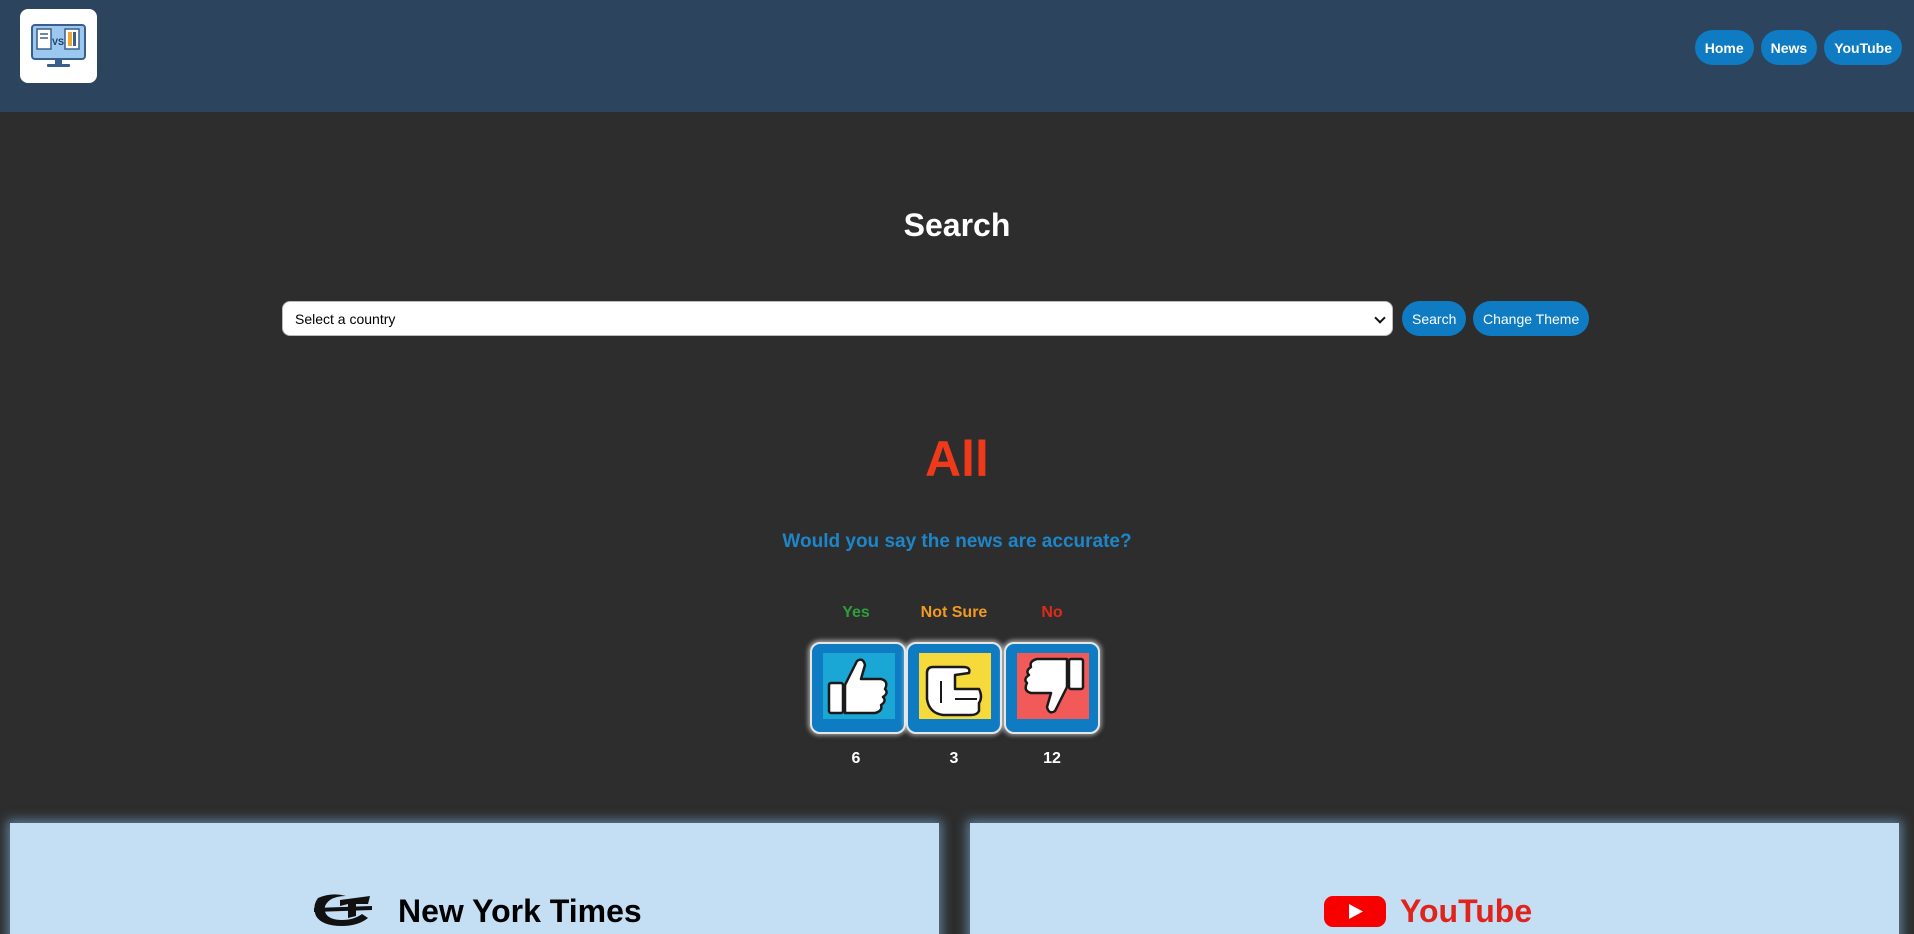 The height and width of the screenshot is (934, 1914). I want to click on monitor-versus-icon: VS, so click(58, 45).